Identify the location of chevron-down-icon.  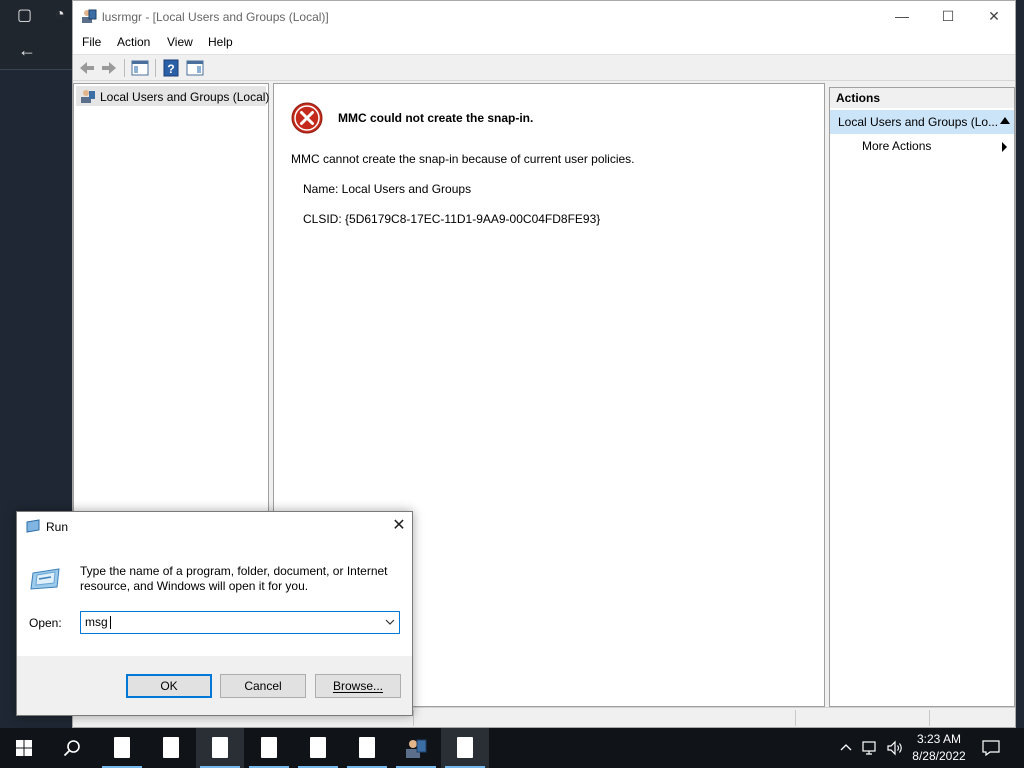
(390, 622).